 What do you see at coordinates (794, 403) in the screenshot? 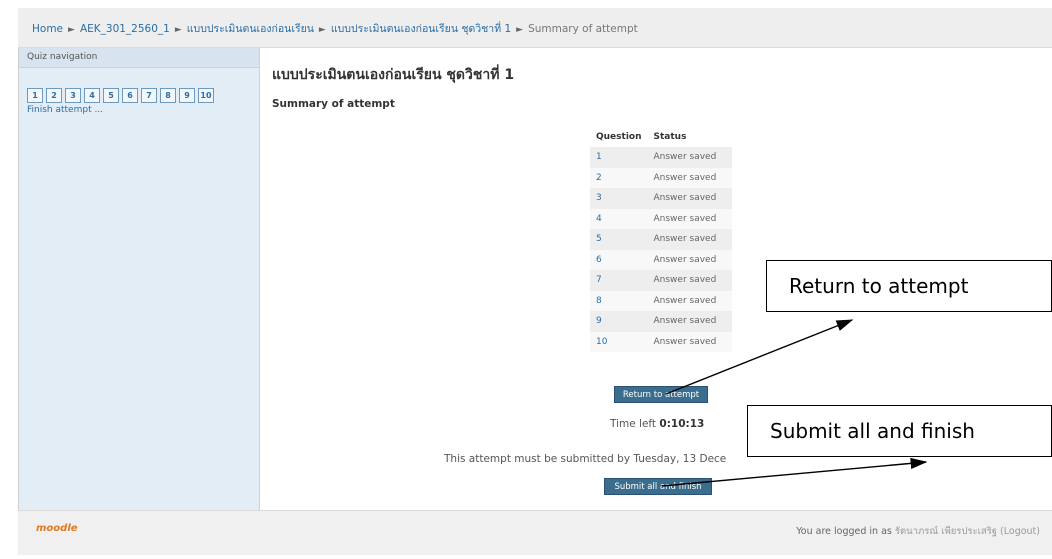
I see `callout-arrows` at bounding box center [794, 403].